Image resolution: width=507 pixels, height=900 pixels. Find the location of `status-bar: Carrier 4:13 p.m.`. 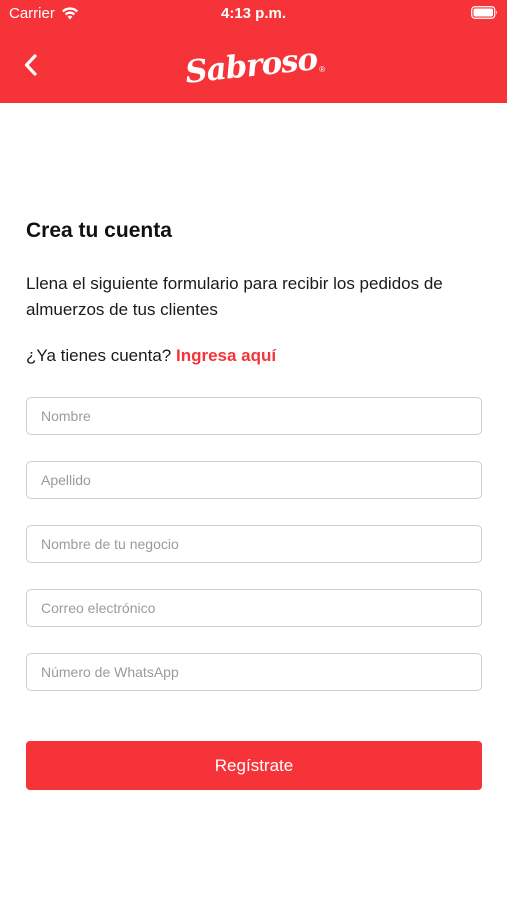

status-bar: Carrier 4:13 p.m. is located at coordinates (253, 15).